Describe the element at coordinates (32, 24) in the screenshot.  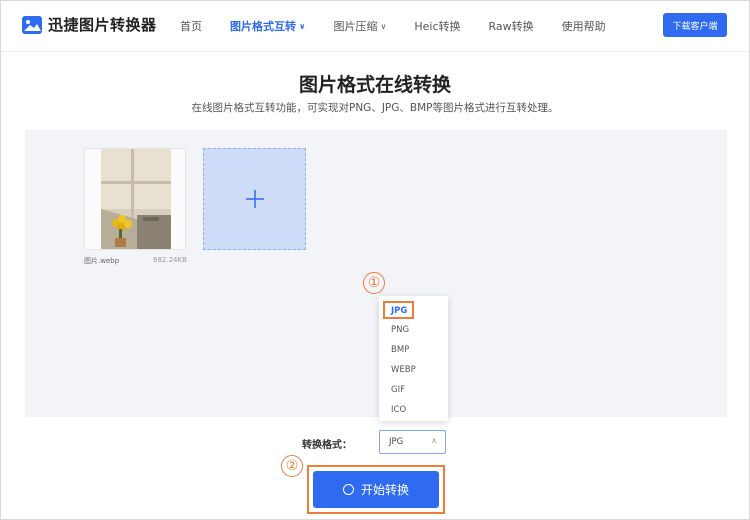
I see `image-logo-icon` at that location.